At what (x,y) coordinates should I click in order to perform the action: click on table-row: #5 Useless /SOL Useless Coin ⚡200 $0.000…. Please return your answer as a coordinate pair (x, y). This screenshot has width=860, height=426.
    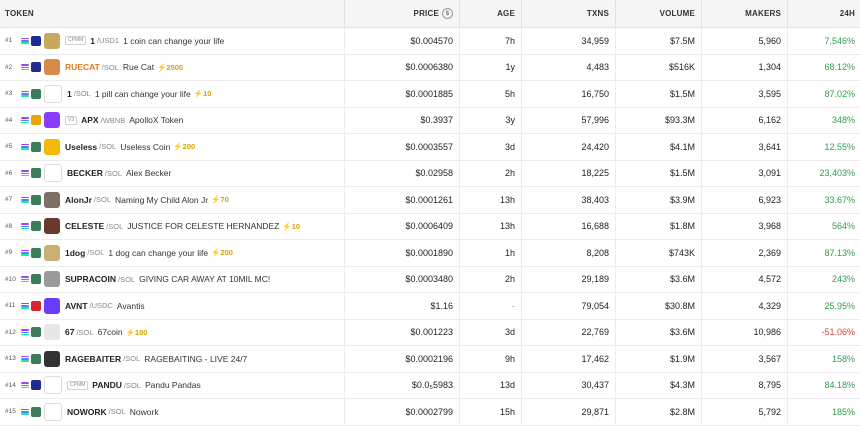
    Looking at the image, I should click on (430, 147).